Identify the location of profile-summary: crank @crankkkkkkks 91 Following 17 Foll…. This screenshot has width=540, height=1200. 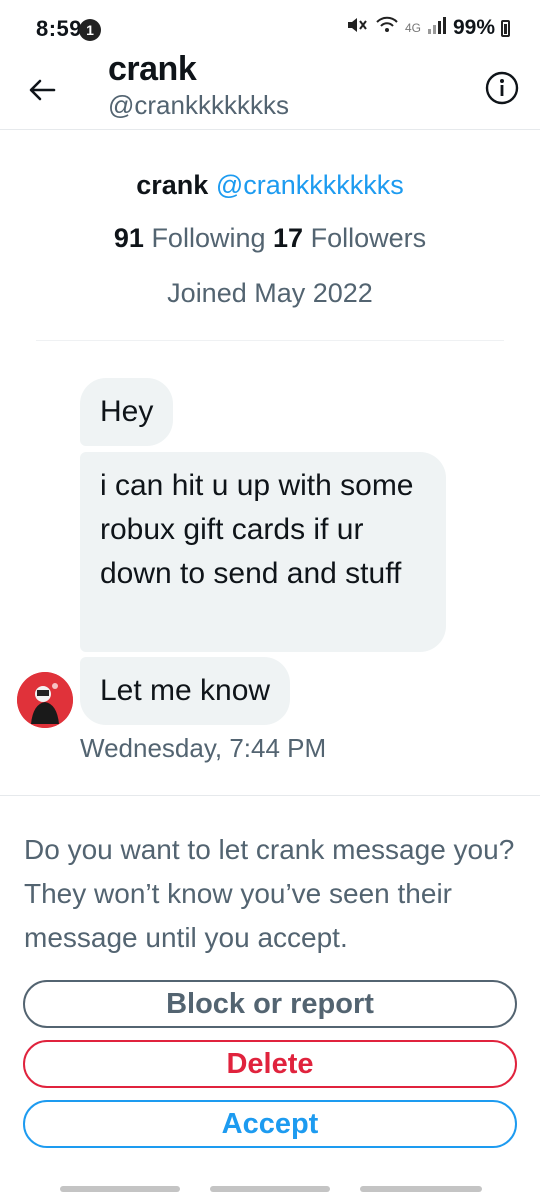
(270, 239).